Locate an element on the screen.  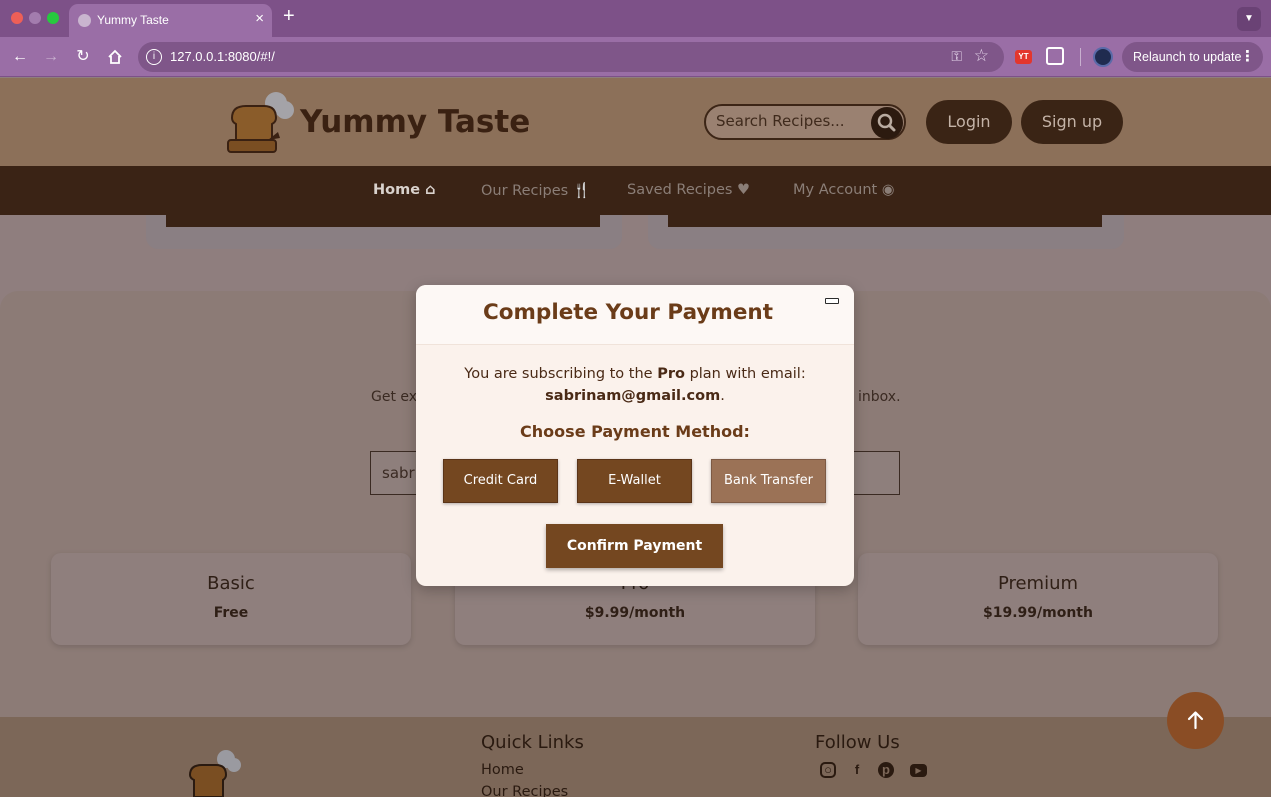
pinterest-icon: p is located at coordinates (886, 770).